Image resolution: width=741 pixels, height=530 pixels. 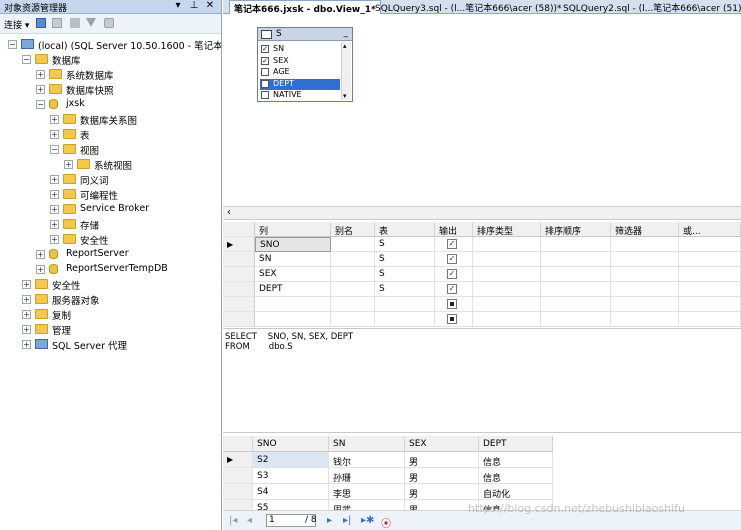 I want to click on criteria-cell-column: SN, so click(x=293, y=259).